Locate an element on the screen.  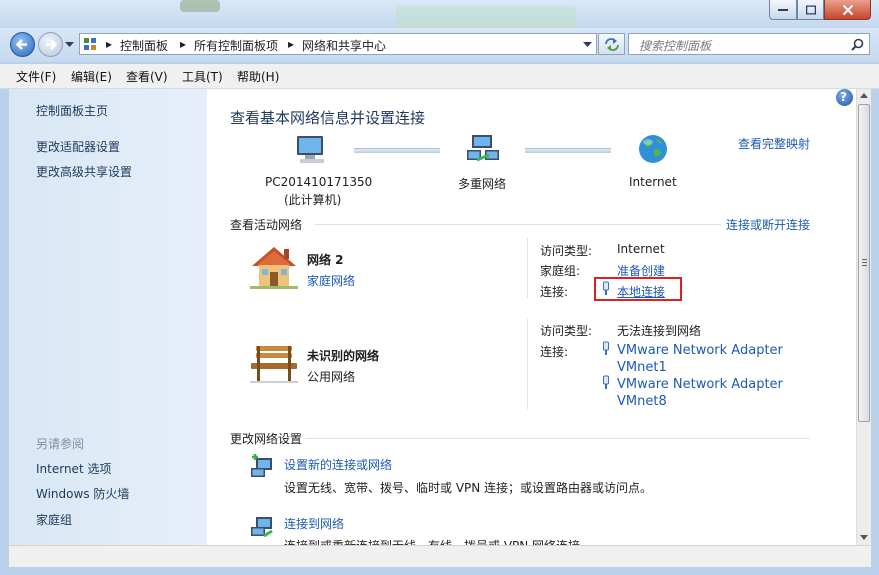
maximize-button is located at coordinates (810, 10).